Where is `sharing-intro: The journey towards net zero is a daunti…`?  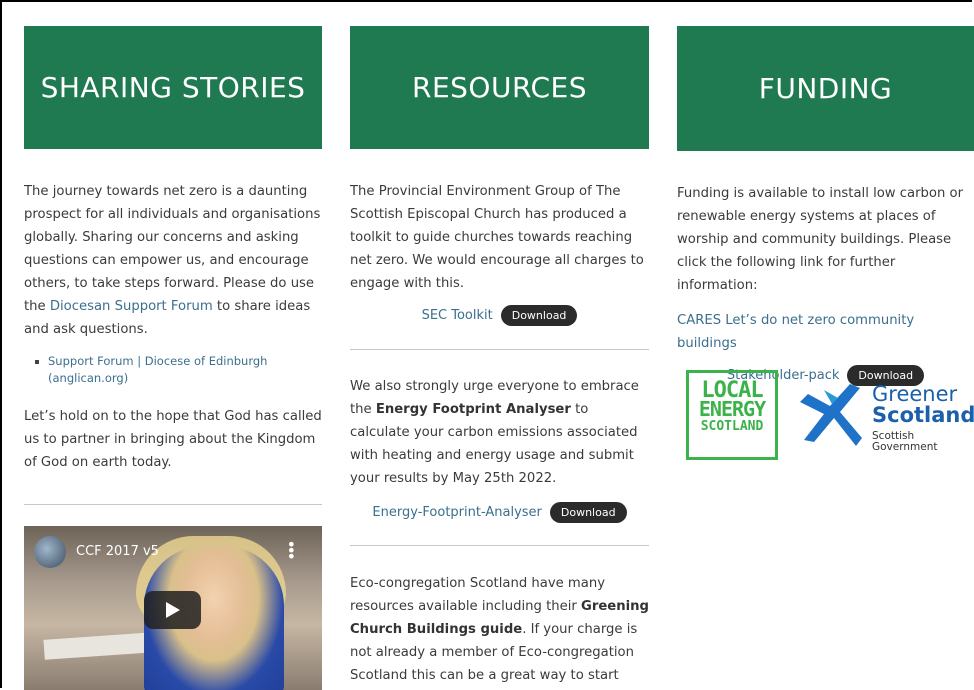 sharing-intro: The journey towards net zero is a daunti… is located at coordinates (172, 260).